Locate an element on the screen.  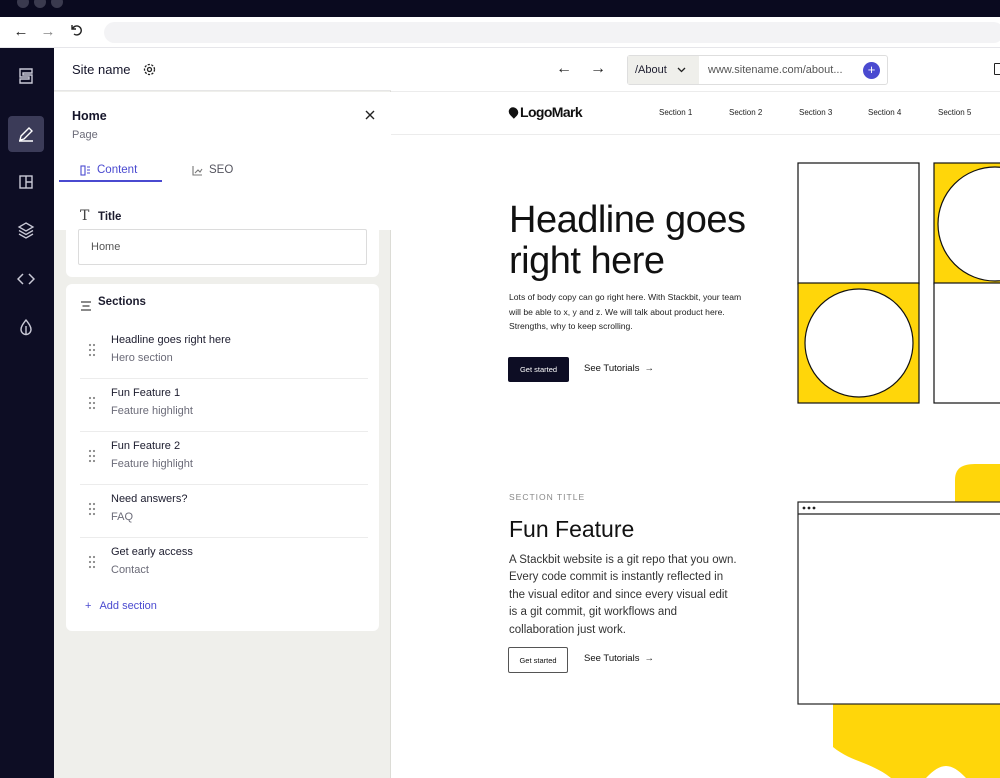
section-item: Fun Feature 1 Feature highlight is located at coordinates (224, 405).